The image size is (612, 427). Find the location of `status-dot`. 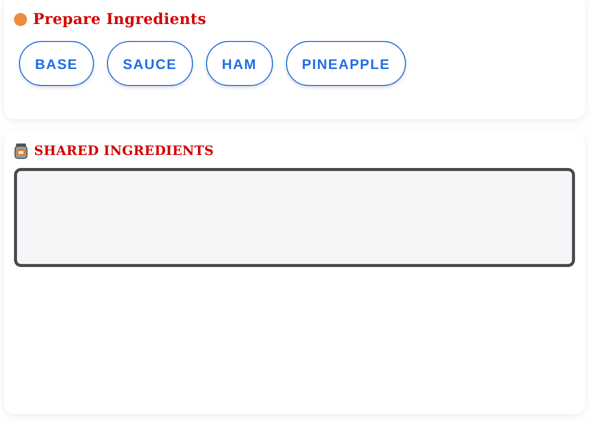

status-dot is located at coordinates (20, 19).